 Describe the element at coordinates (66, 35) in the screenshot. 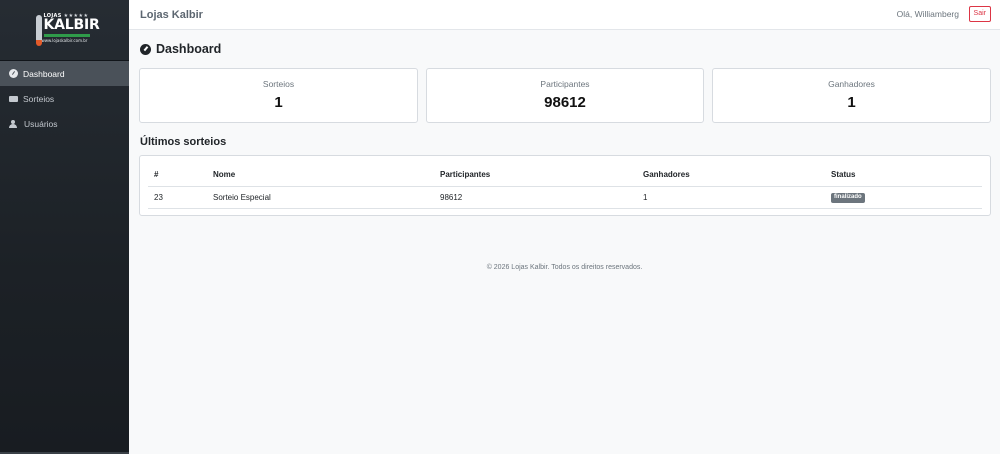

I see `logo-slogan-bar` at that location.